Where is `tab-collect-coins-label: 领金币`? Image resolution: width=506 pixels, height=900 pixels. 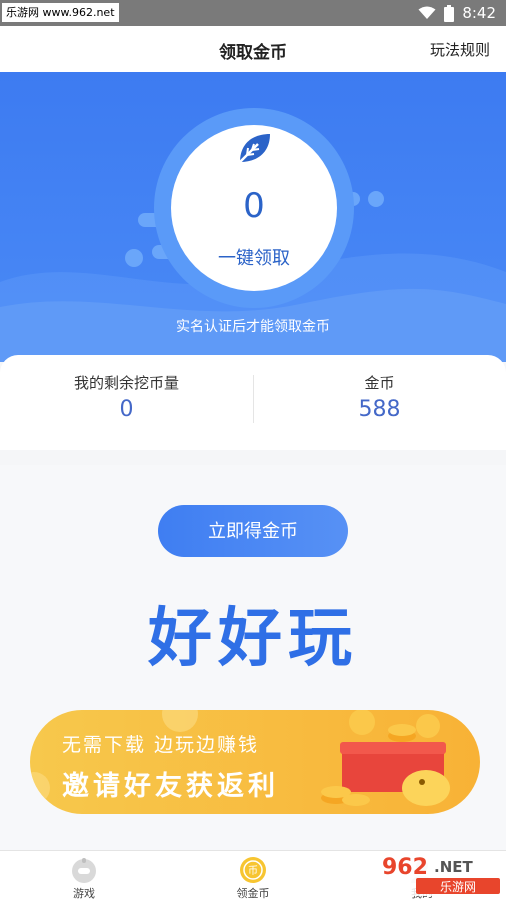 tab-collect-coins-label: 领金币 is located at coordinates (253, 893).